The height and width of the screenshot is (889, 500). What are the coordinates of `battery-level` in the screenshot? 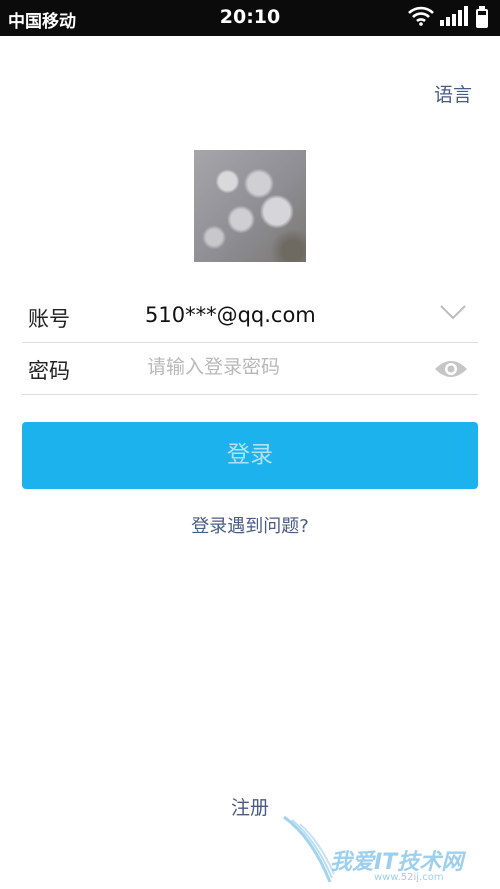 It's located at (482, 20).